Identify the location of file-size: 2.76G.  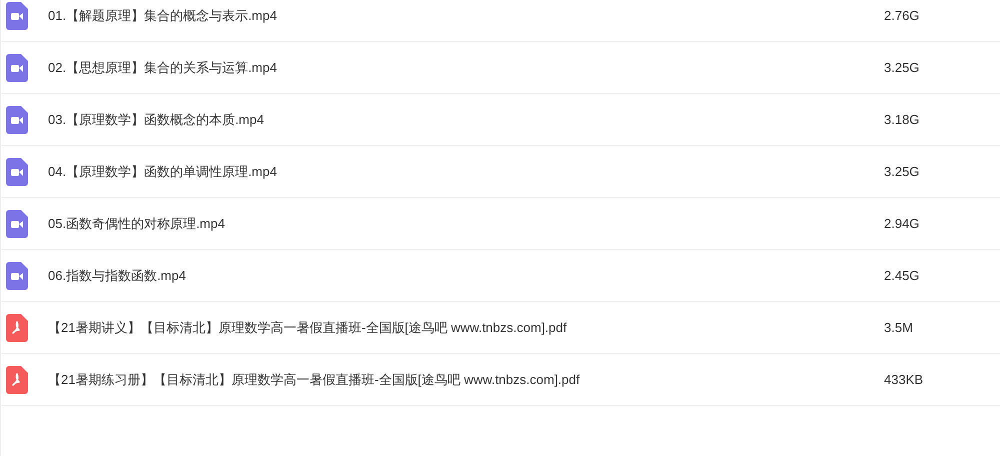
(902, 15).